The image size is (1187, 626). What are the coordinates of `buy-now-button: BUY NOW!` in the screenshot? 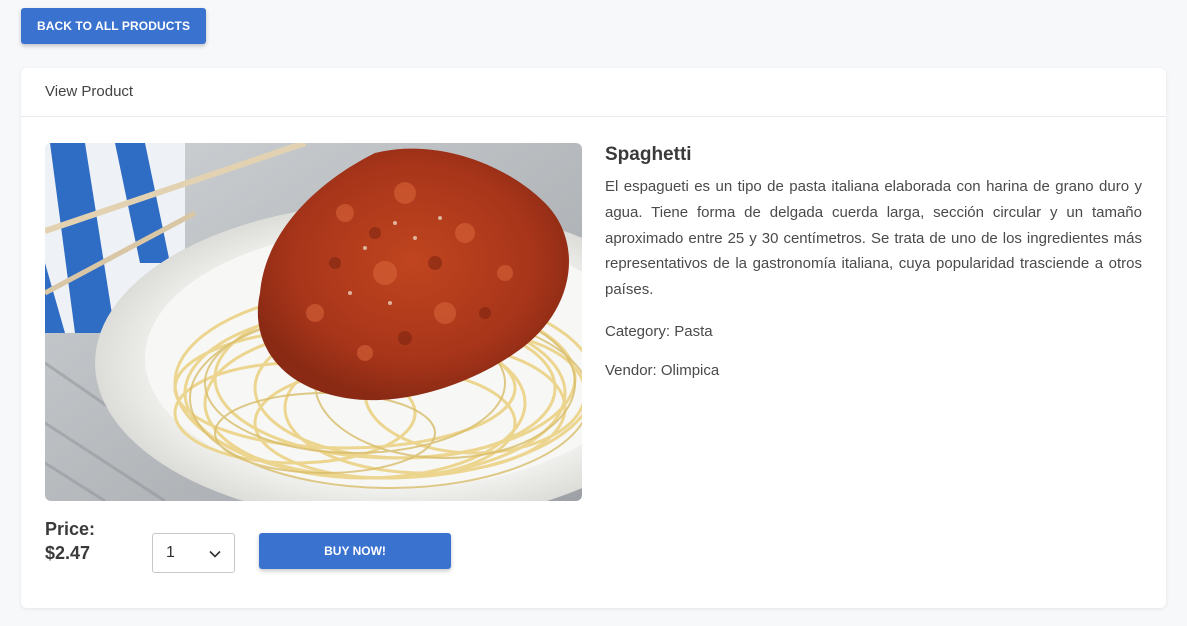 It's located at (355, 551).